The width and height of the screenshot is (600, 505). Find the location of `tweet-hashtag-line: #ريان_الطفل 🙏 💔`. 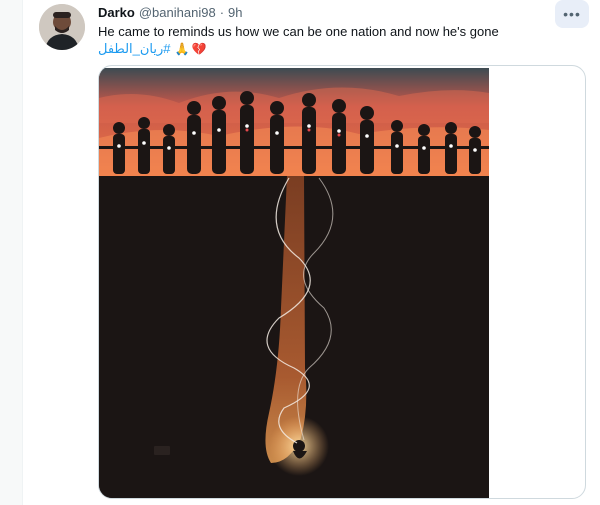

tweet-hashtag-line: #ريان_الطفل 🙏 💔 is located at coordinates (152, 49).